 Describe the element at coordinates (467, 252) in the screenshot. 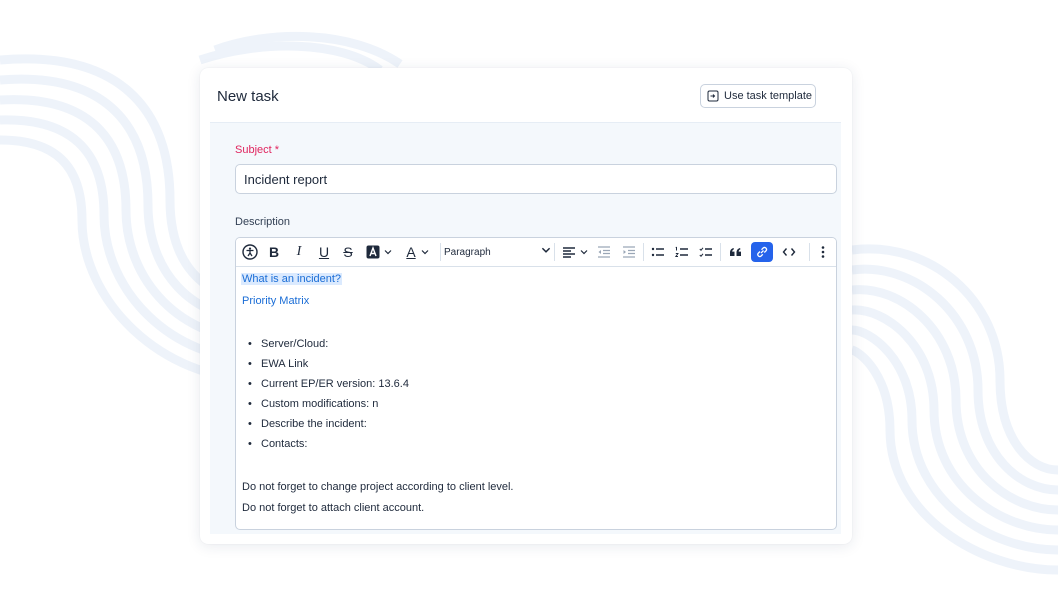

I see `paragraph-style-value: Paragraph` at that location.